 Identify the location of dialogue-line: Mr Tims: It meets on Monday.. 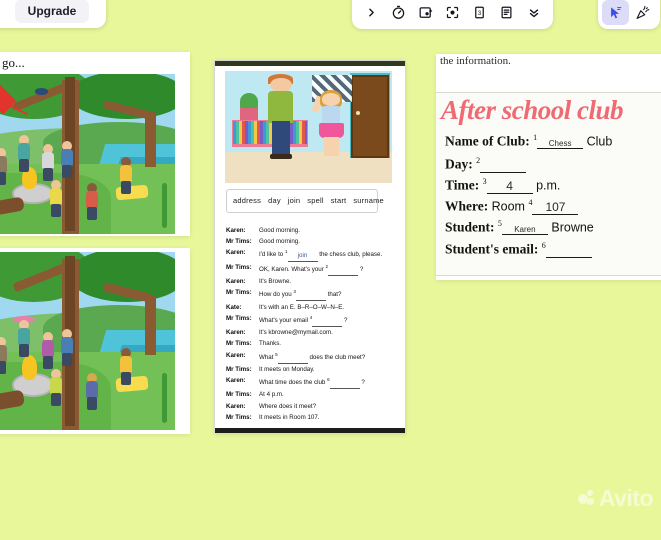
(312, 370).